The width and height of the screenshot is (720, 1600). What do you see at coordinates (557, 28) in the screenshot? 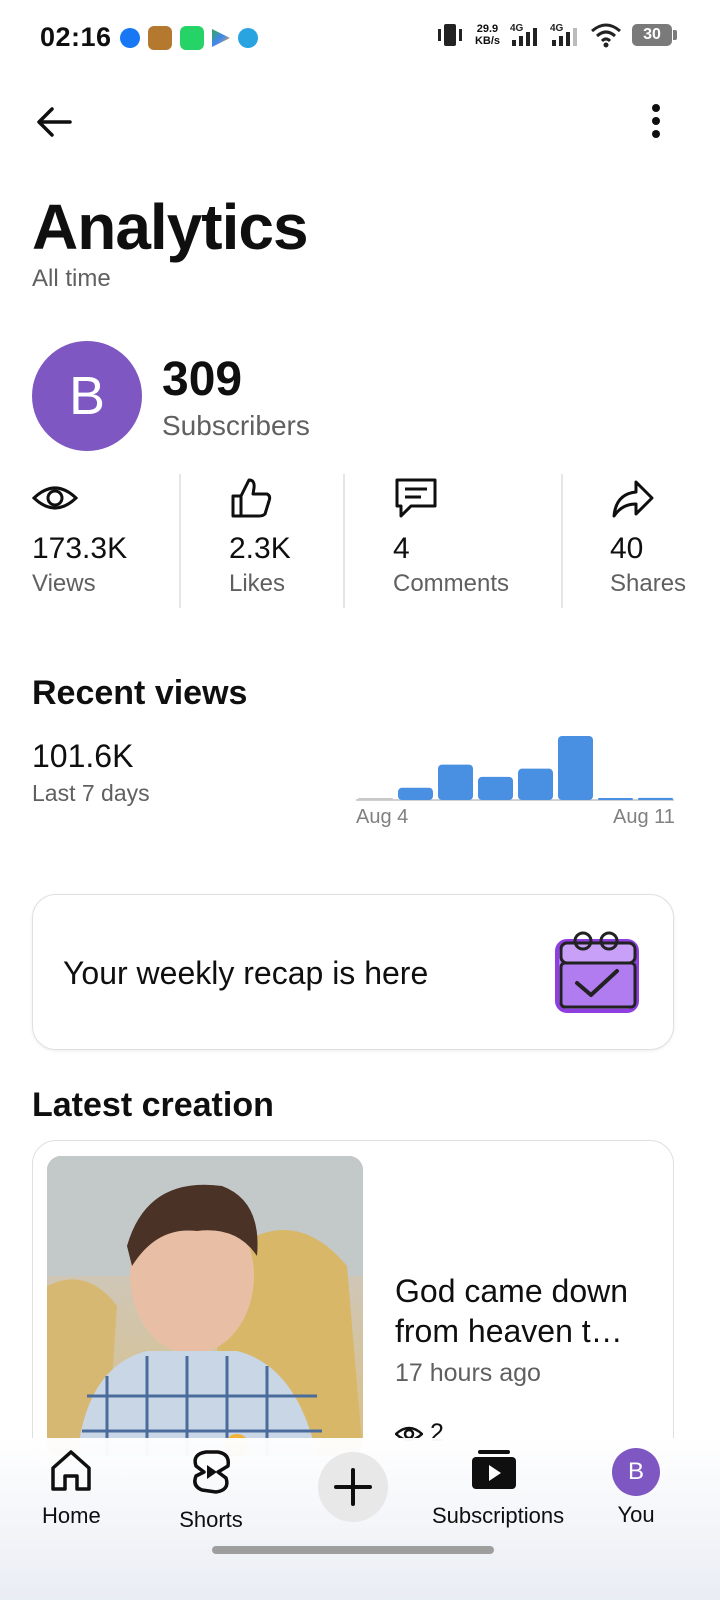
I see `signal-2-label: 4G` at bounding box center [557, 28].